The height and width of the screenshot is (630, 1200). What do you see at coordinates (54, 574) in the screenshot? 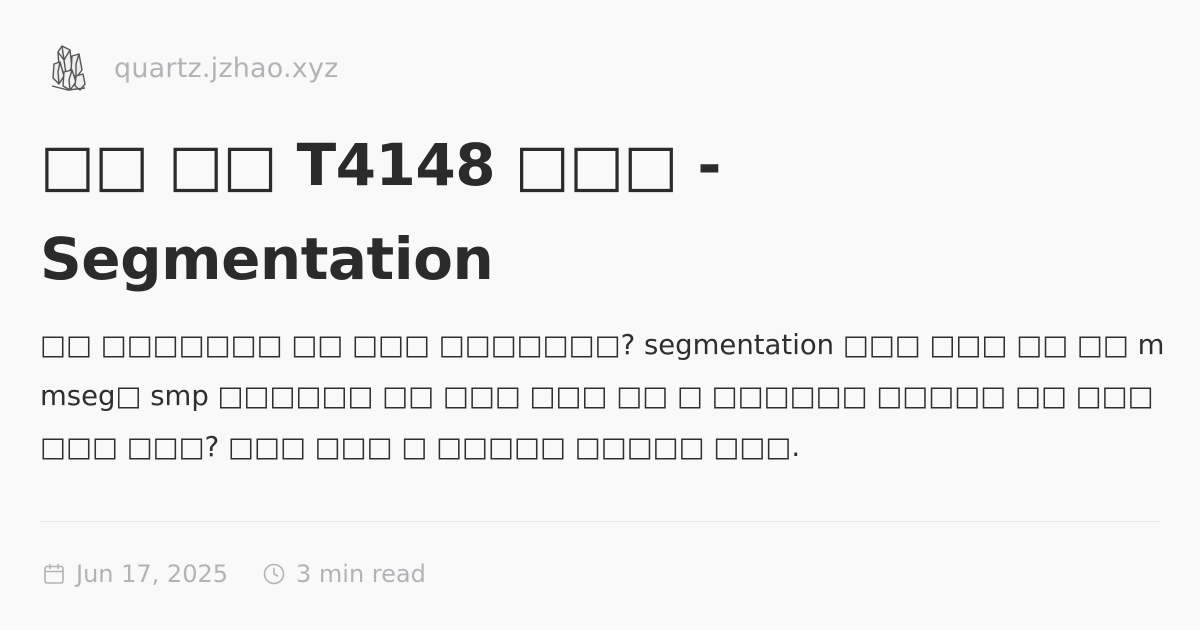
I see `calendar-icon` at bounding box center [54, 574].